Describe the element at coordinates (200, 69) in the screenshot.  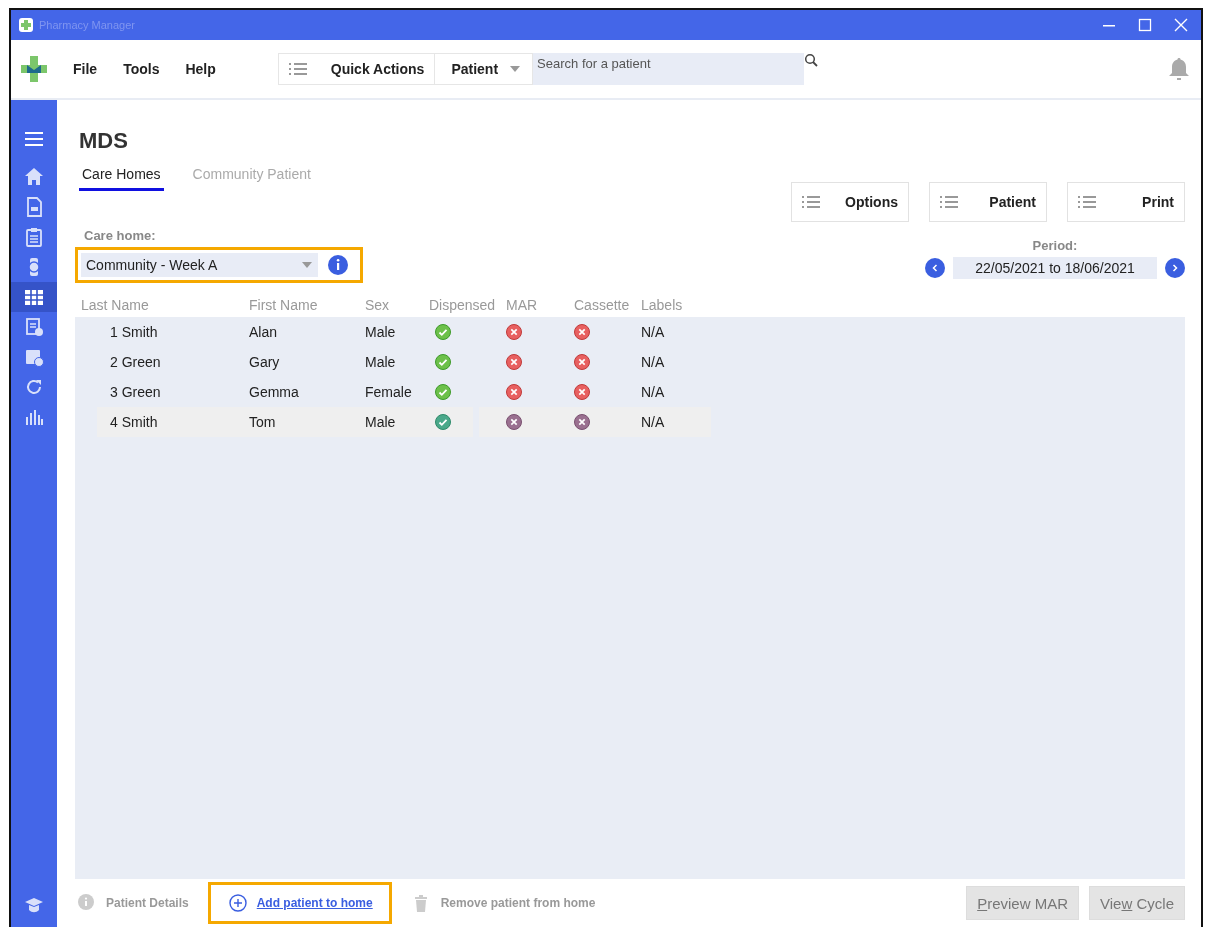
I see `menu-item: Help` at that location.